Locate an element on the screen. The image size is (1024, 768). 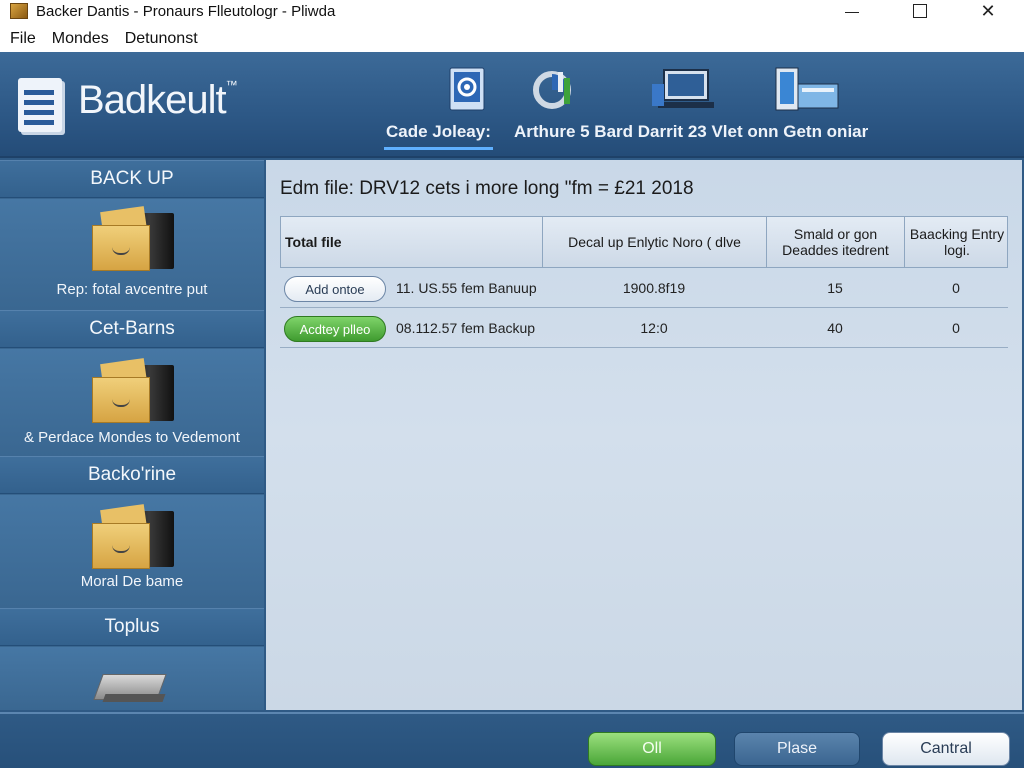
column-header-files: Smald or gon Deaddes itedrent is located at coordinates (836, 242).